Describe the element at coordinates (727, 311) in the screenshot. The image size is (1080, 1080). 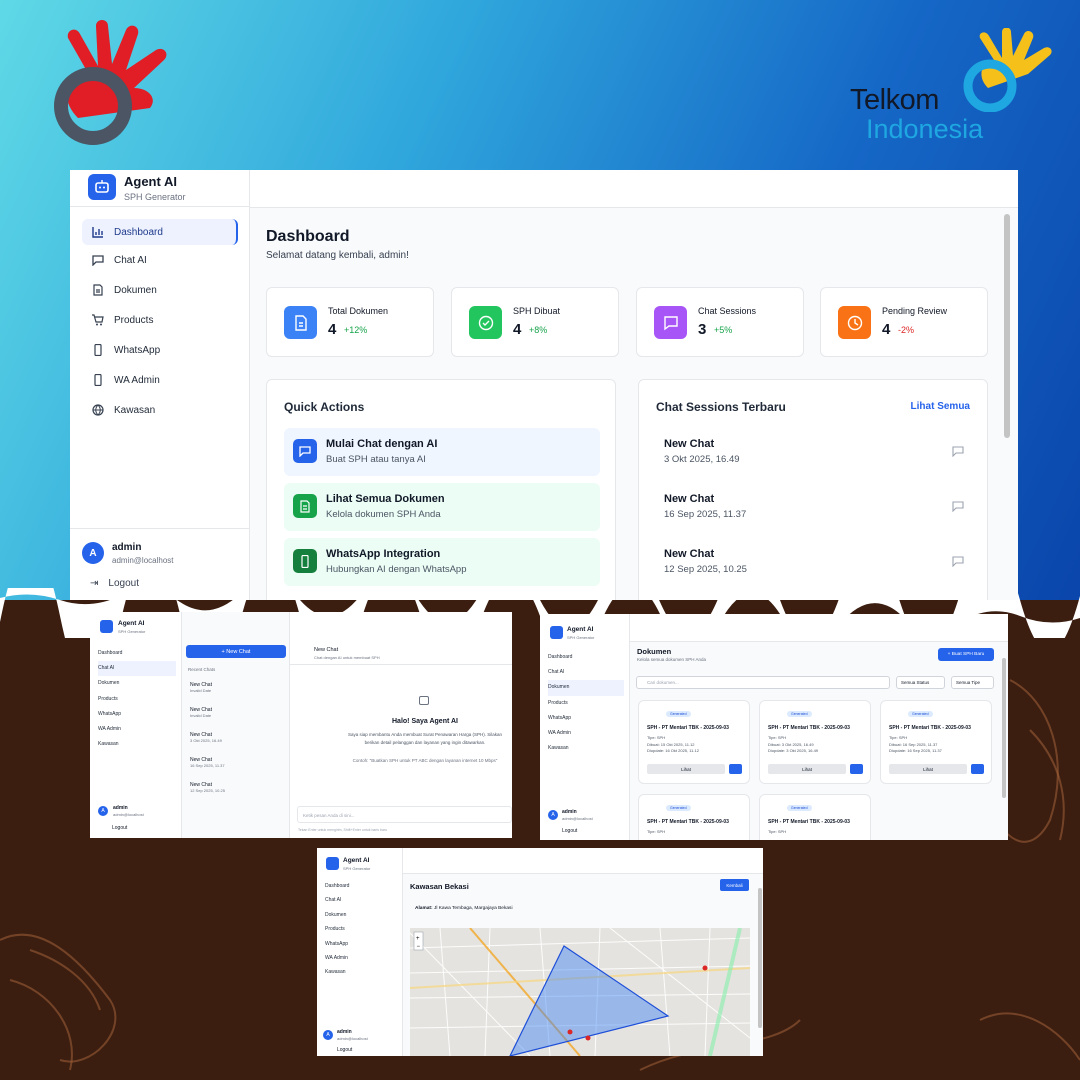
I see `stat-label: Chat Sessions` at that location.